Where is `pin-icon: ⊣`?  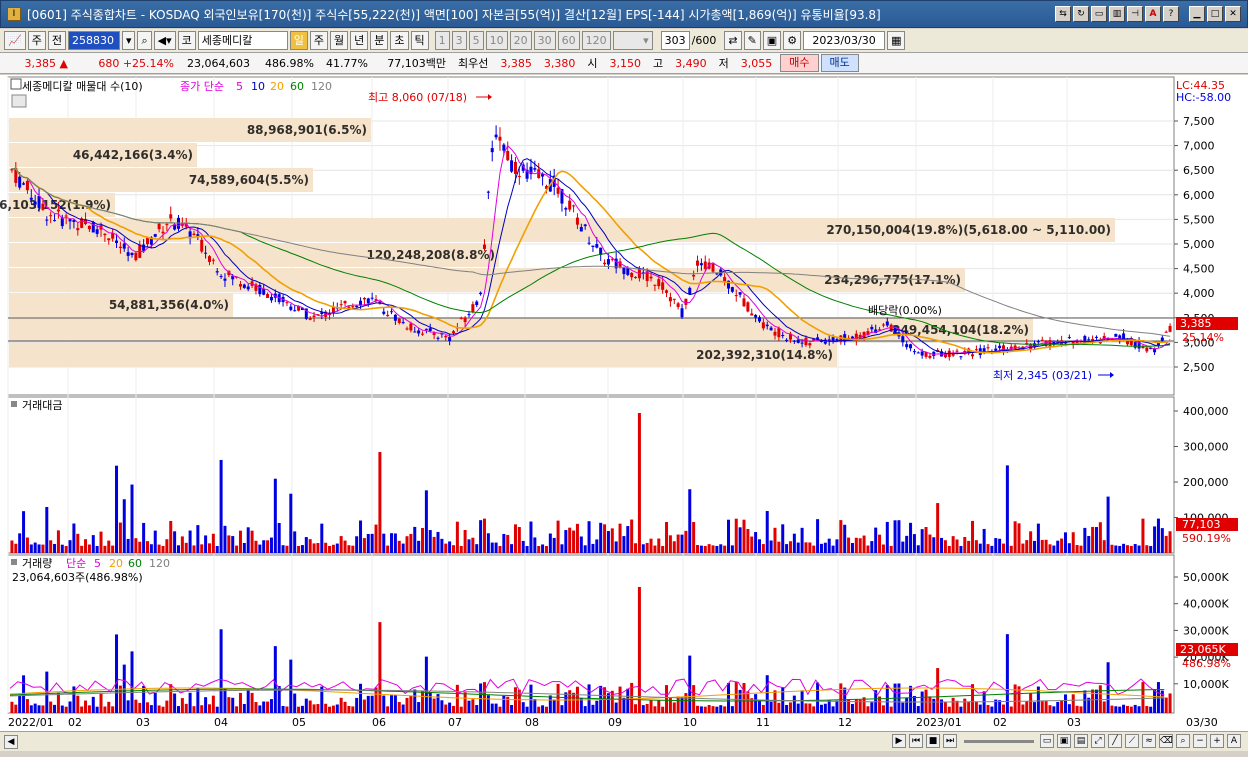
pin-icon: ⊣ is located at coordinates (1135, 14).